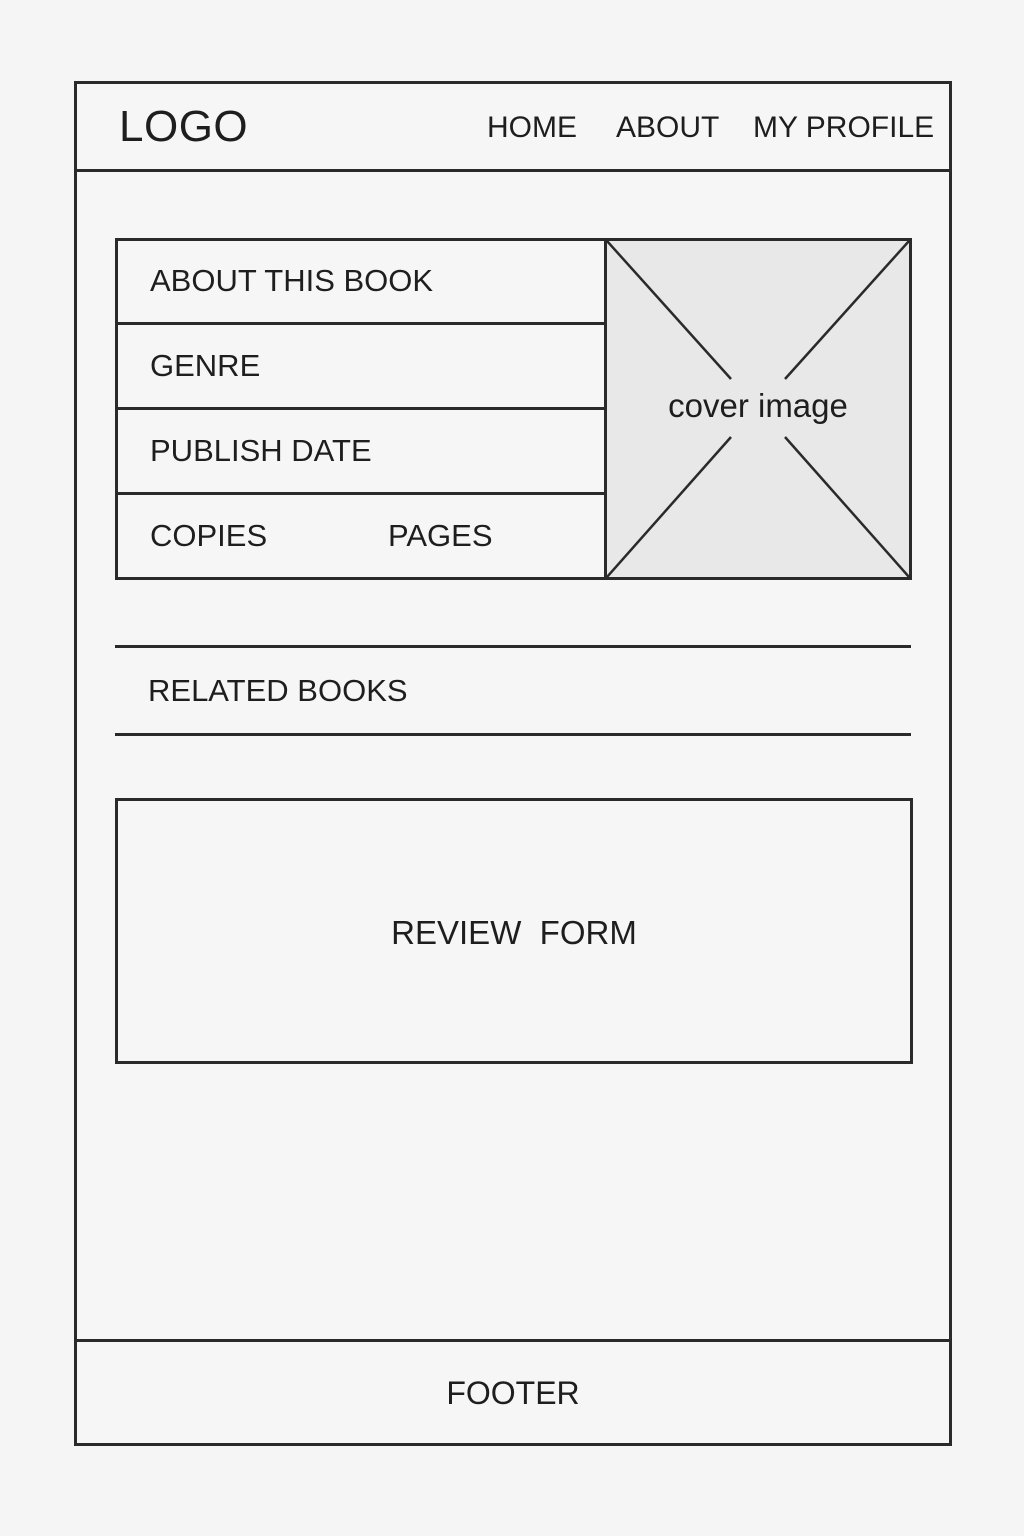 The width and height of the screenshot is (1024, 1536). Describe the element at coordinates (513, 734) in the screenshot. I see `related-books-bottom-divider` at that location.